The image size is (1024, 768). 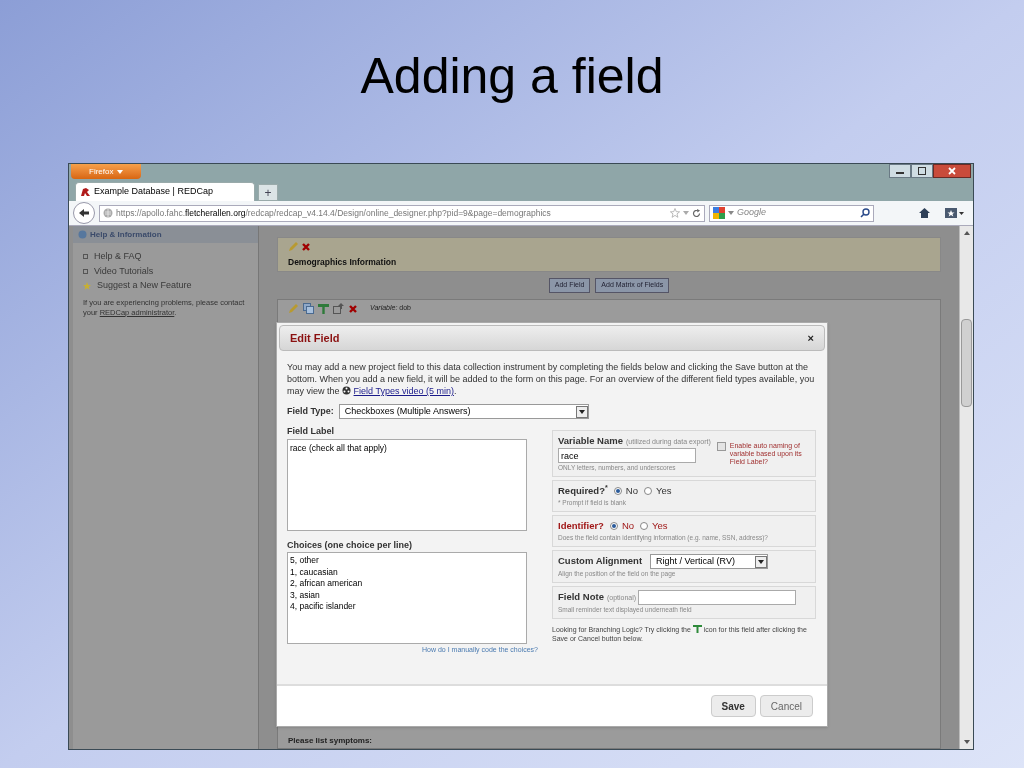 I want to click on bookmark-star-icon, so click(x=675, y=213).